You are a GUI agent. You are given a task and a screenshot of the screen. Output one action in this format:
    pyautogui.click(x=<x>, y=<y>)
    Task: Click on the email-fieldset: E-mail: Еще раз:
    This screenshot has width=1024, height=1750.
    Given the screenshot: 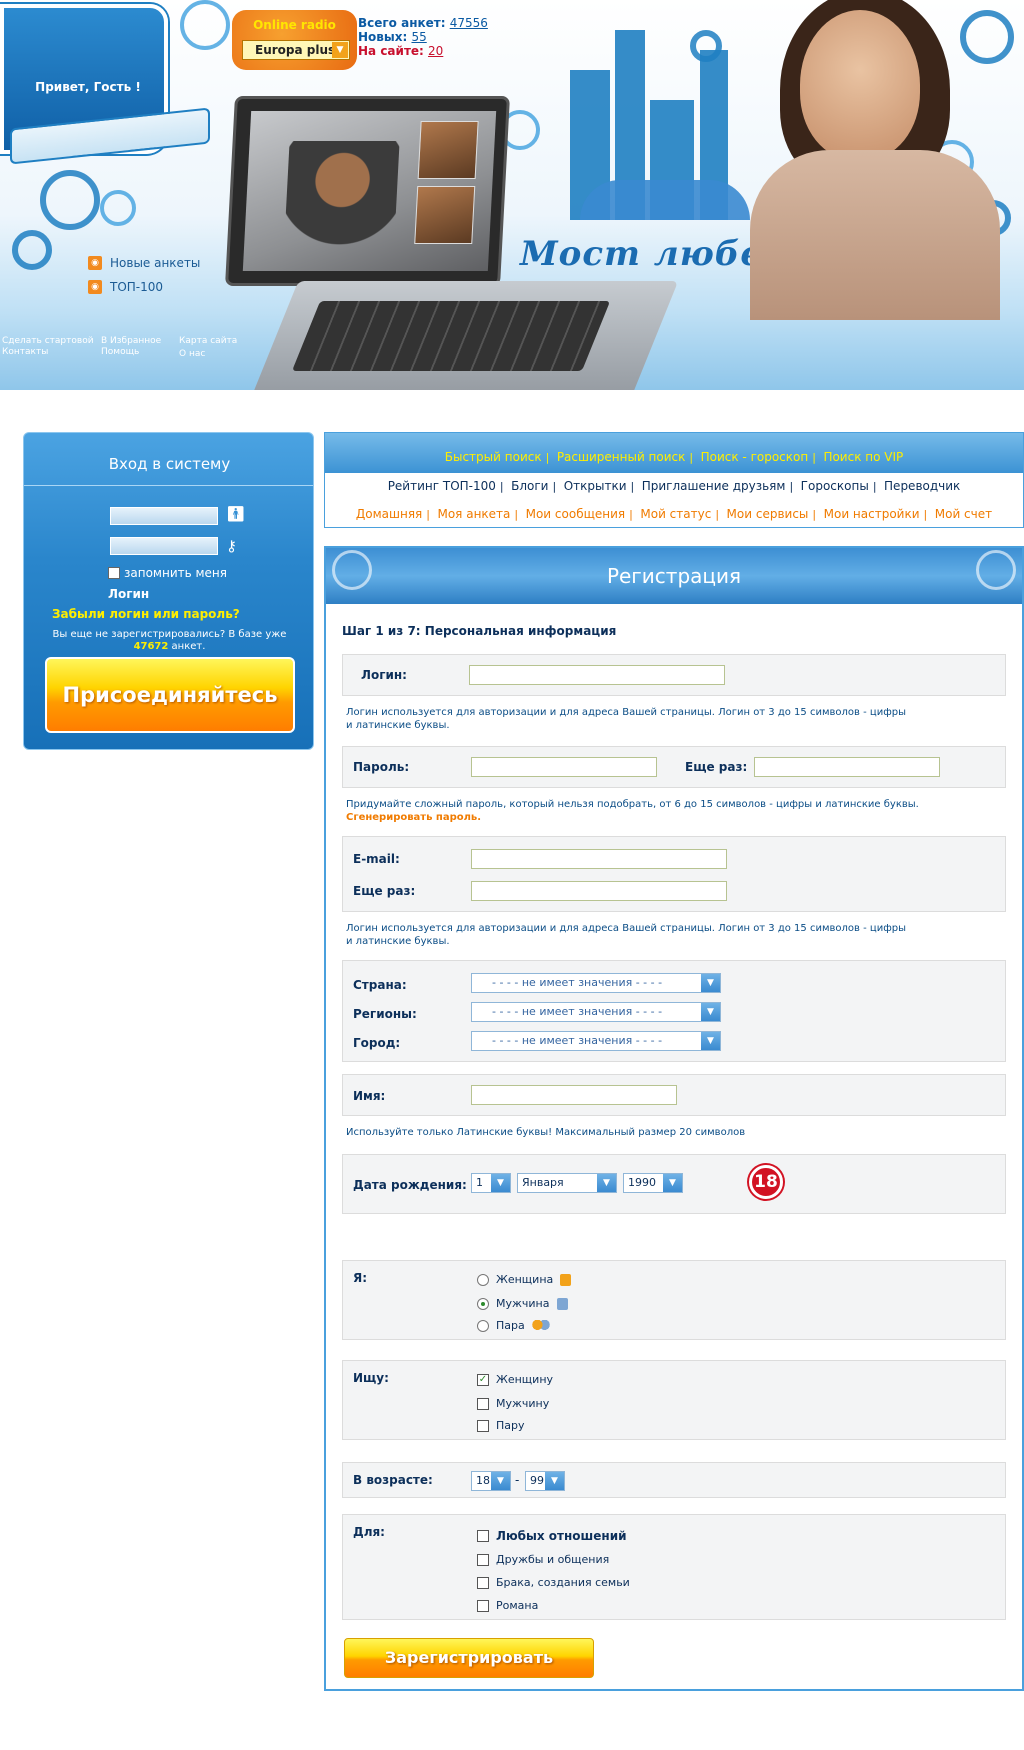 What is the action you would take?
    pyautogui.click(x=674, y=874)
    